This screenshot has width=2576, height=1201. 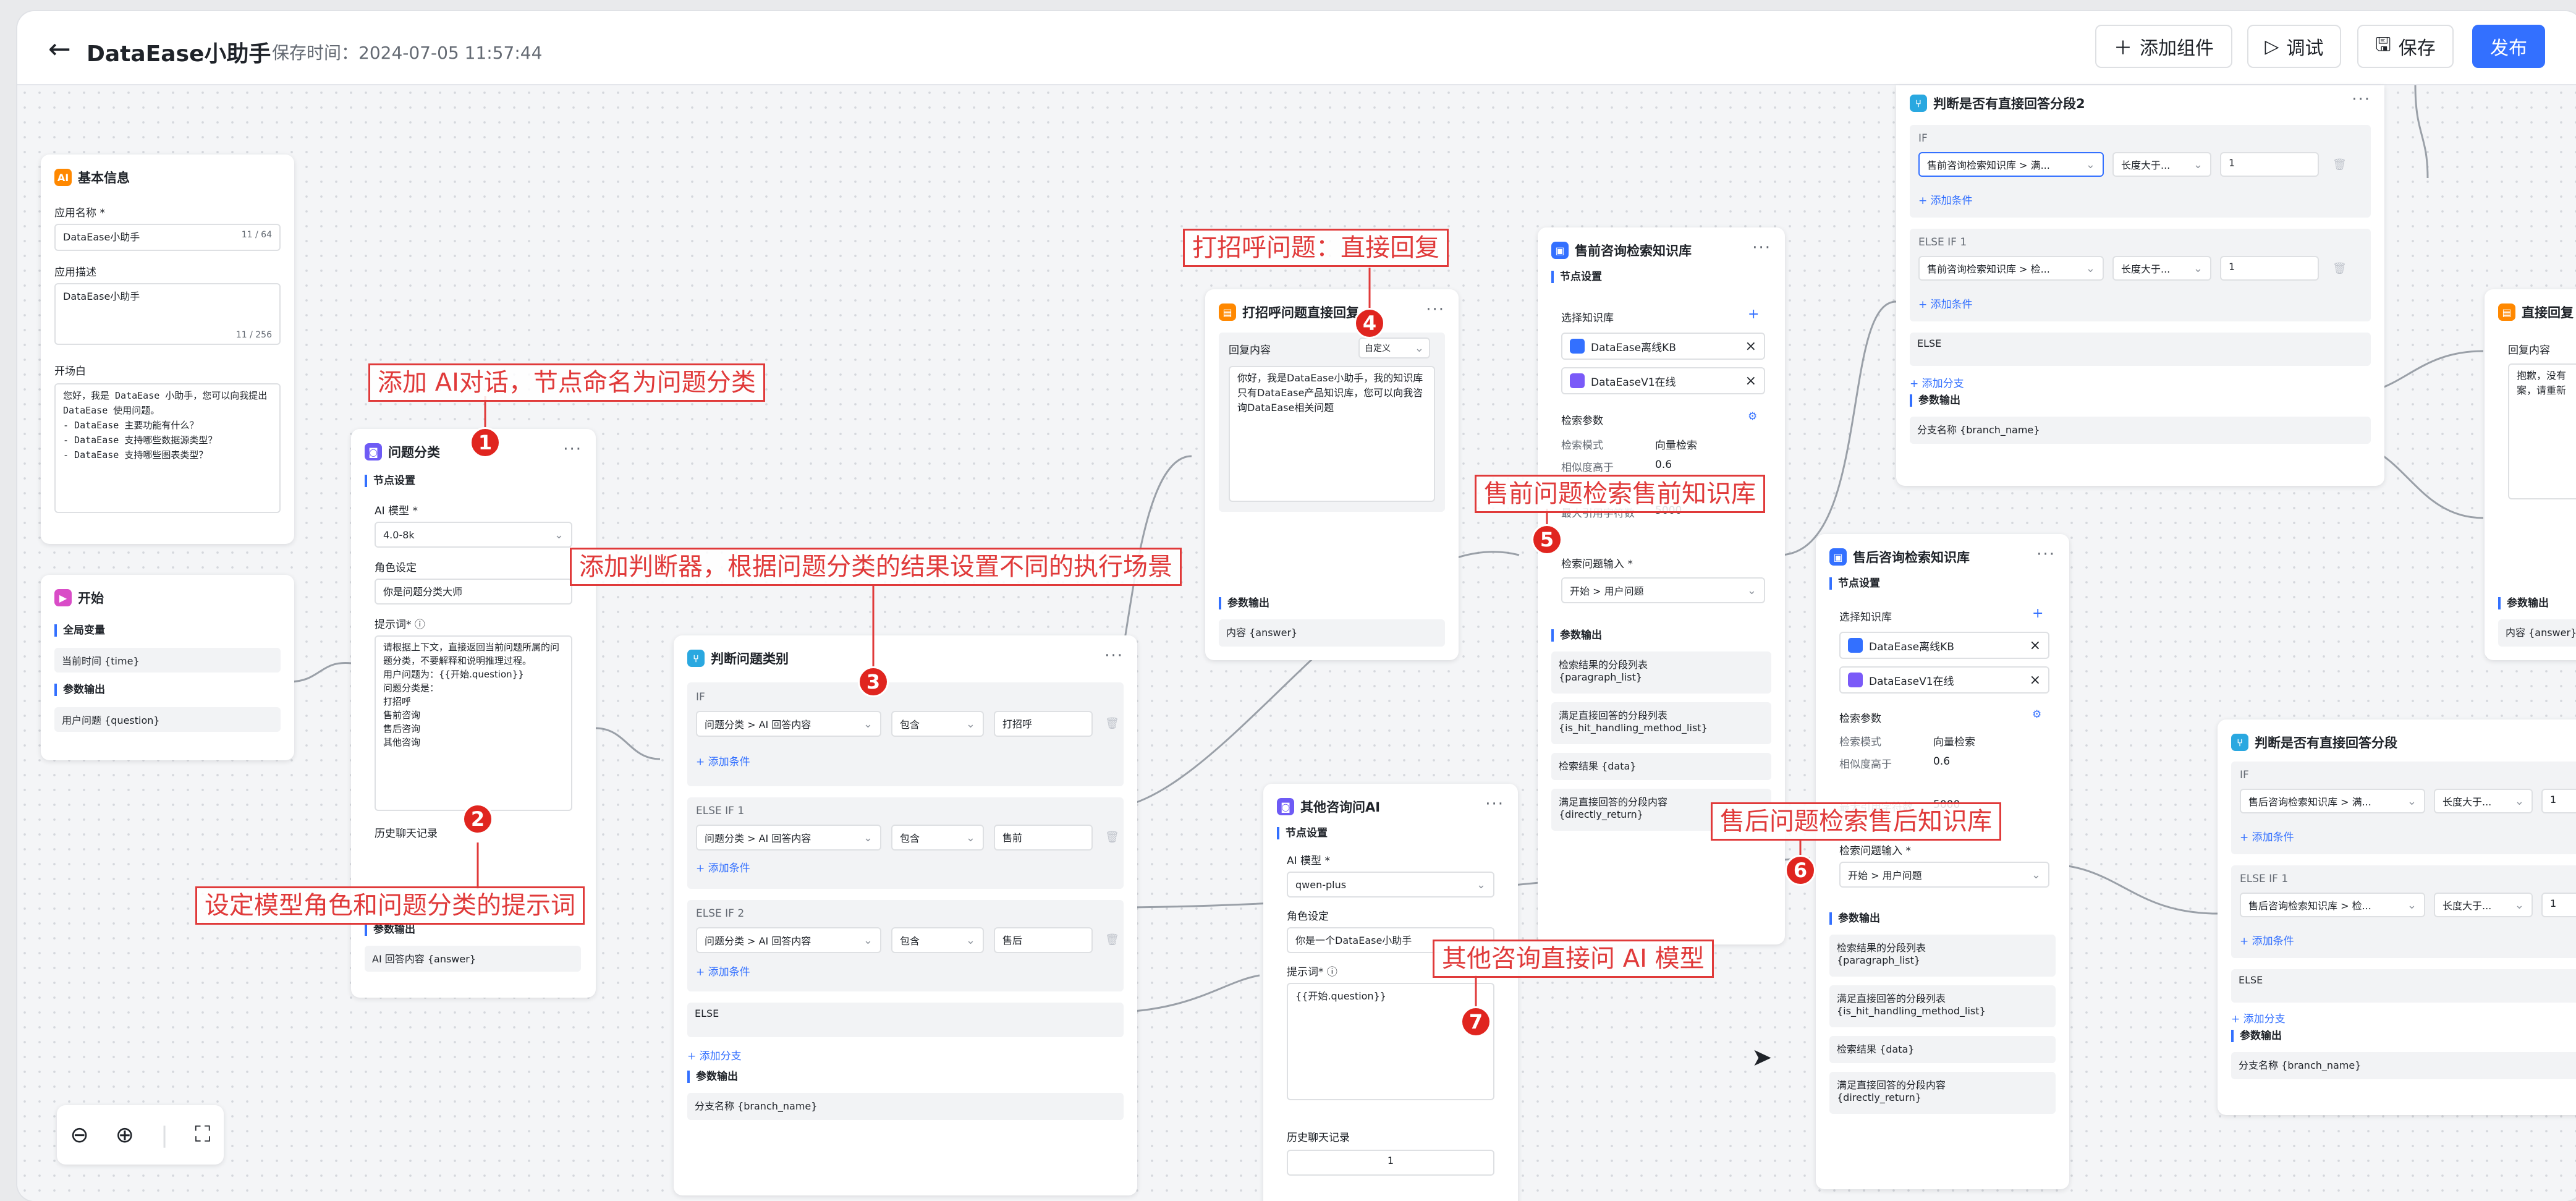 What do you see at coordinates (2383, 45) in the screenshot?
I see `save-icon: 🖫` at bounding box center [2383, 45].